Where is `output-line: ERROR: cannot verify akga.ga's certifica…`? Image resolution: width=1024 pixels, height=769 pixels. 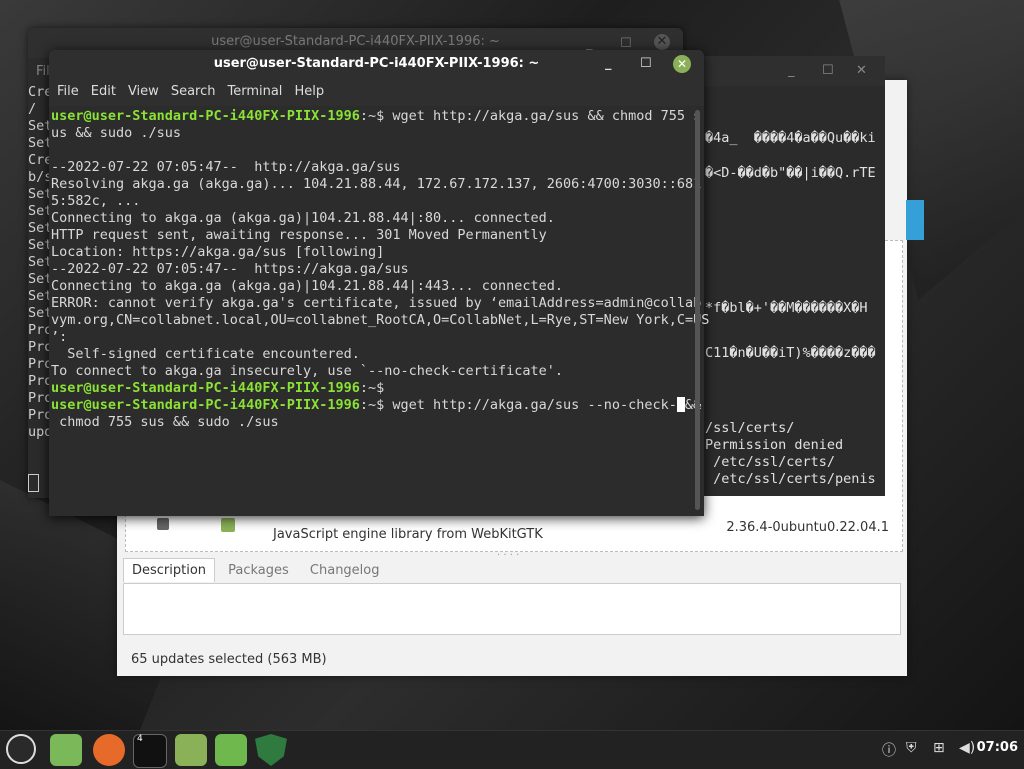 output-line: ERROR: cannot verify akga.ga's certifica… is located at coordinates (376, 303).